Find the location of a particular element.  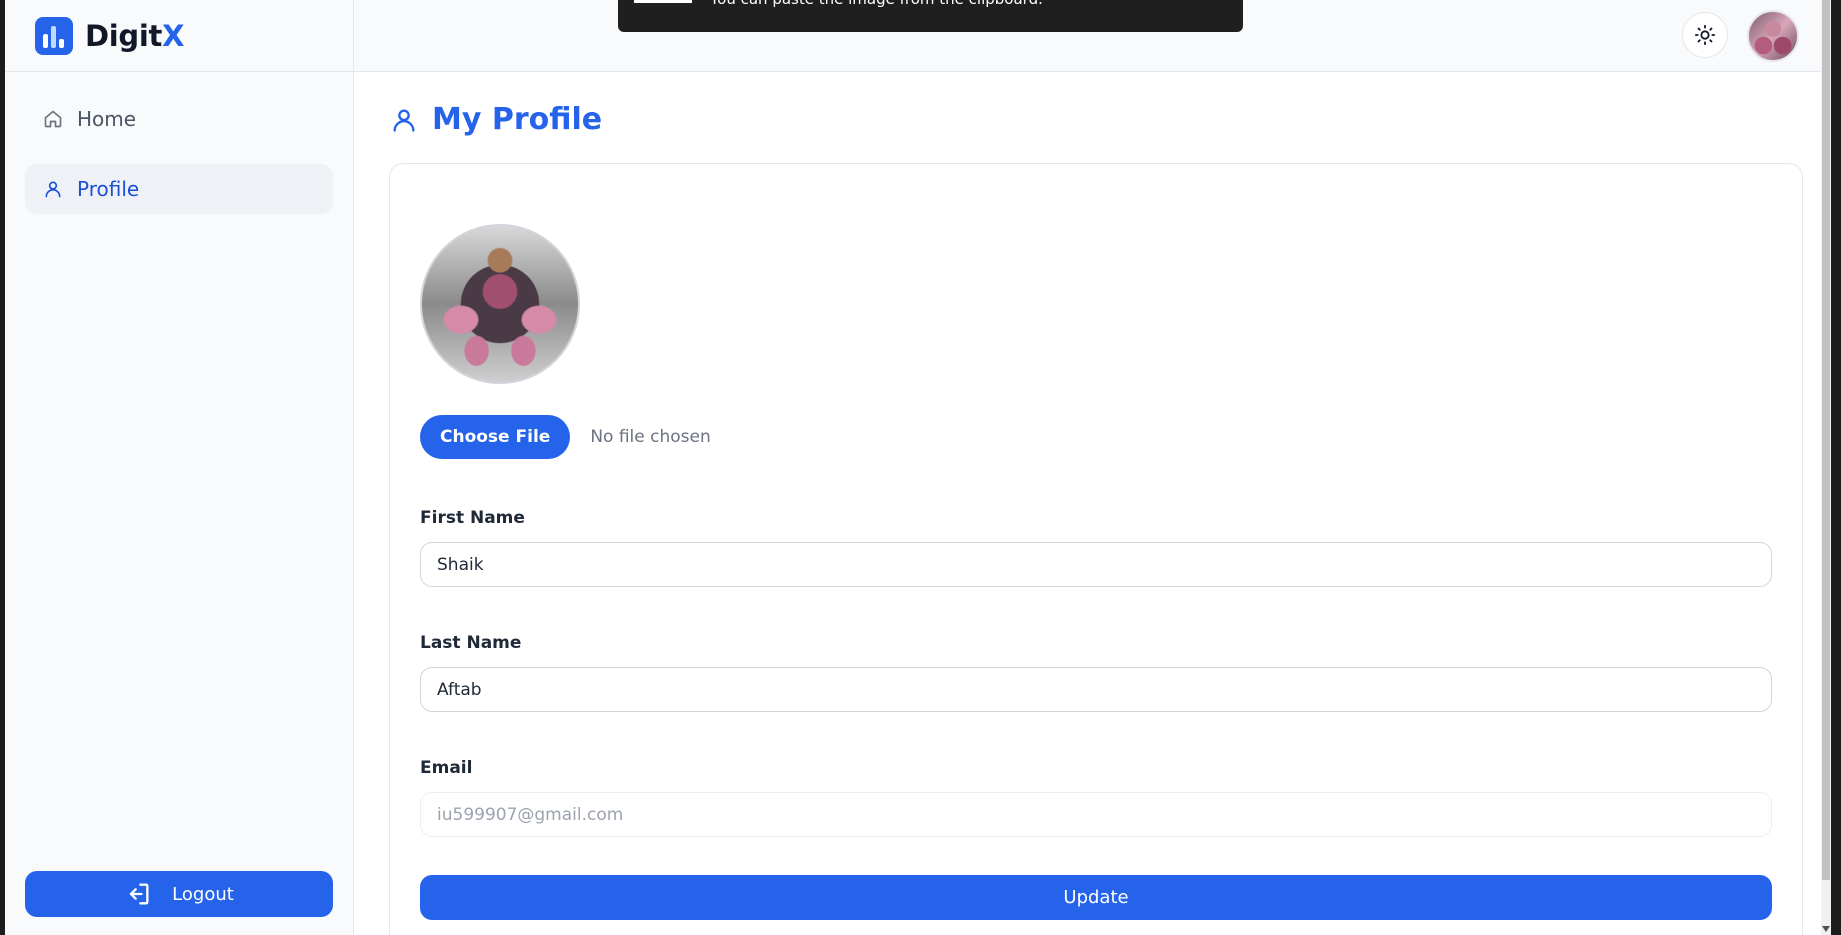

last-name-field is located at coordinates (1096, 689).